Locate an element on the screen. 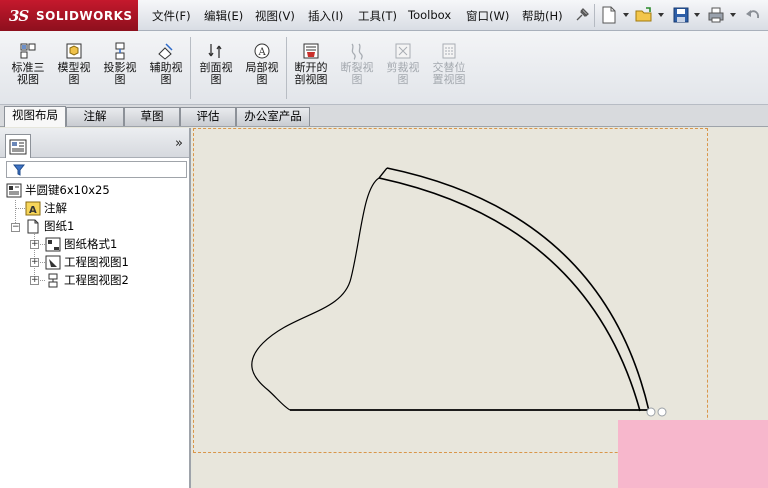  pin-icon is located at coordinates (582, 15).